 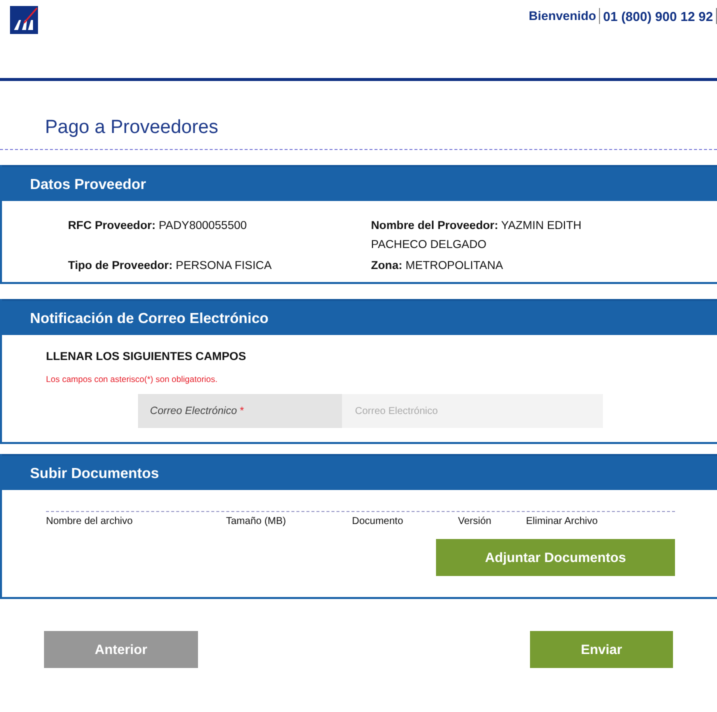 What do you see at coordinates (90, 521) in the screenshot?
I see `column-header: Nombre del archivo` at bounding box center [90, 521].